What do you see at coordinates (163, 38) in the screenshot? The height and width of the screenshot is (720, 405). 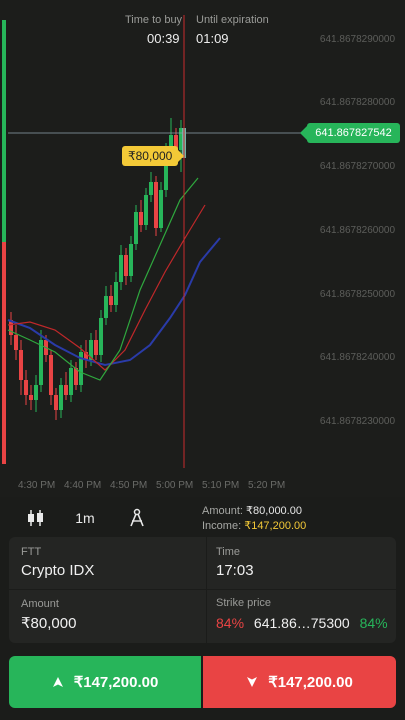 I see `time-to-buy-value: 00:39` at bounding box center [163, 38].